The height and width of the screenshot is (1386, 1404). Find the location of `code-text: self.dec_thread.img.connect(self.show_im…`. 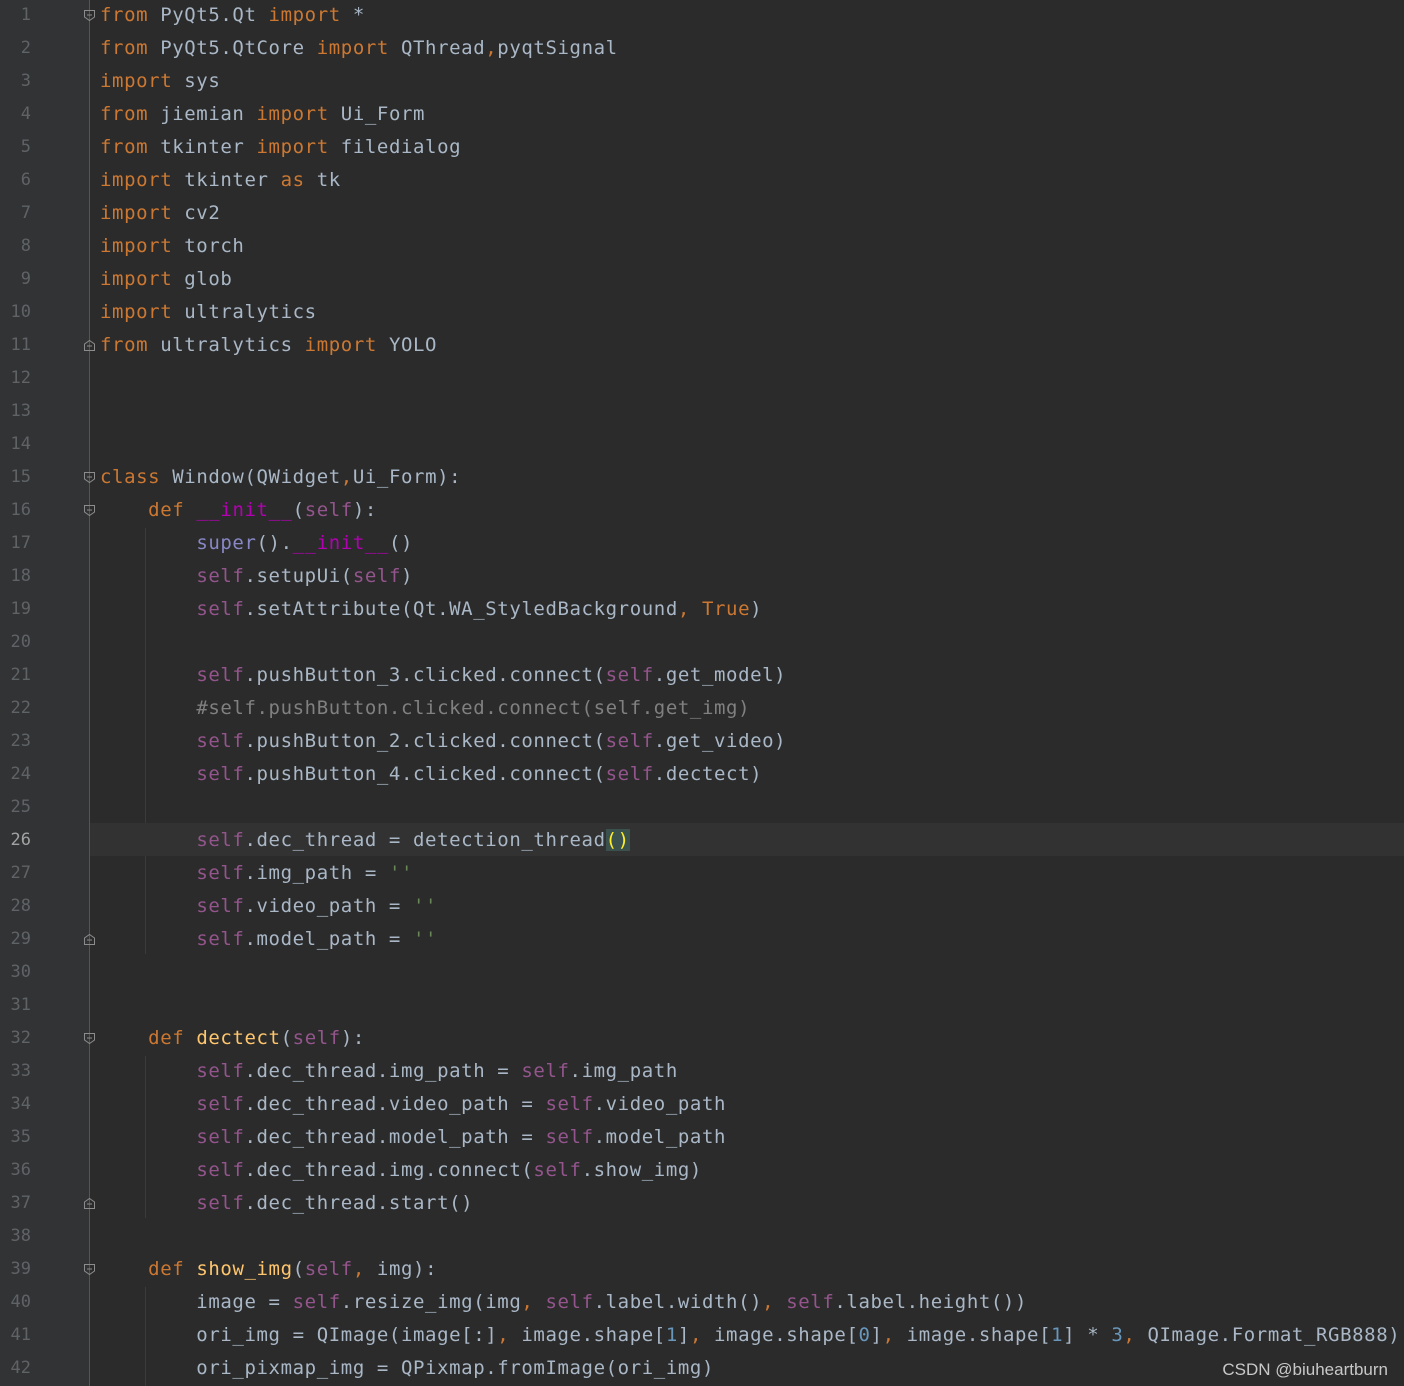

code-text: self.dec_thread.img.connect(self.show_im… is located at coordinates (401, 1170).